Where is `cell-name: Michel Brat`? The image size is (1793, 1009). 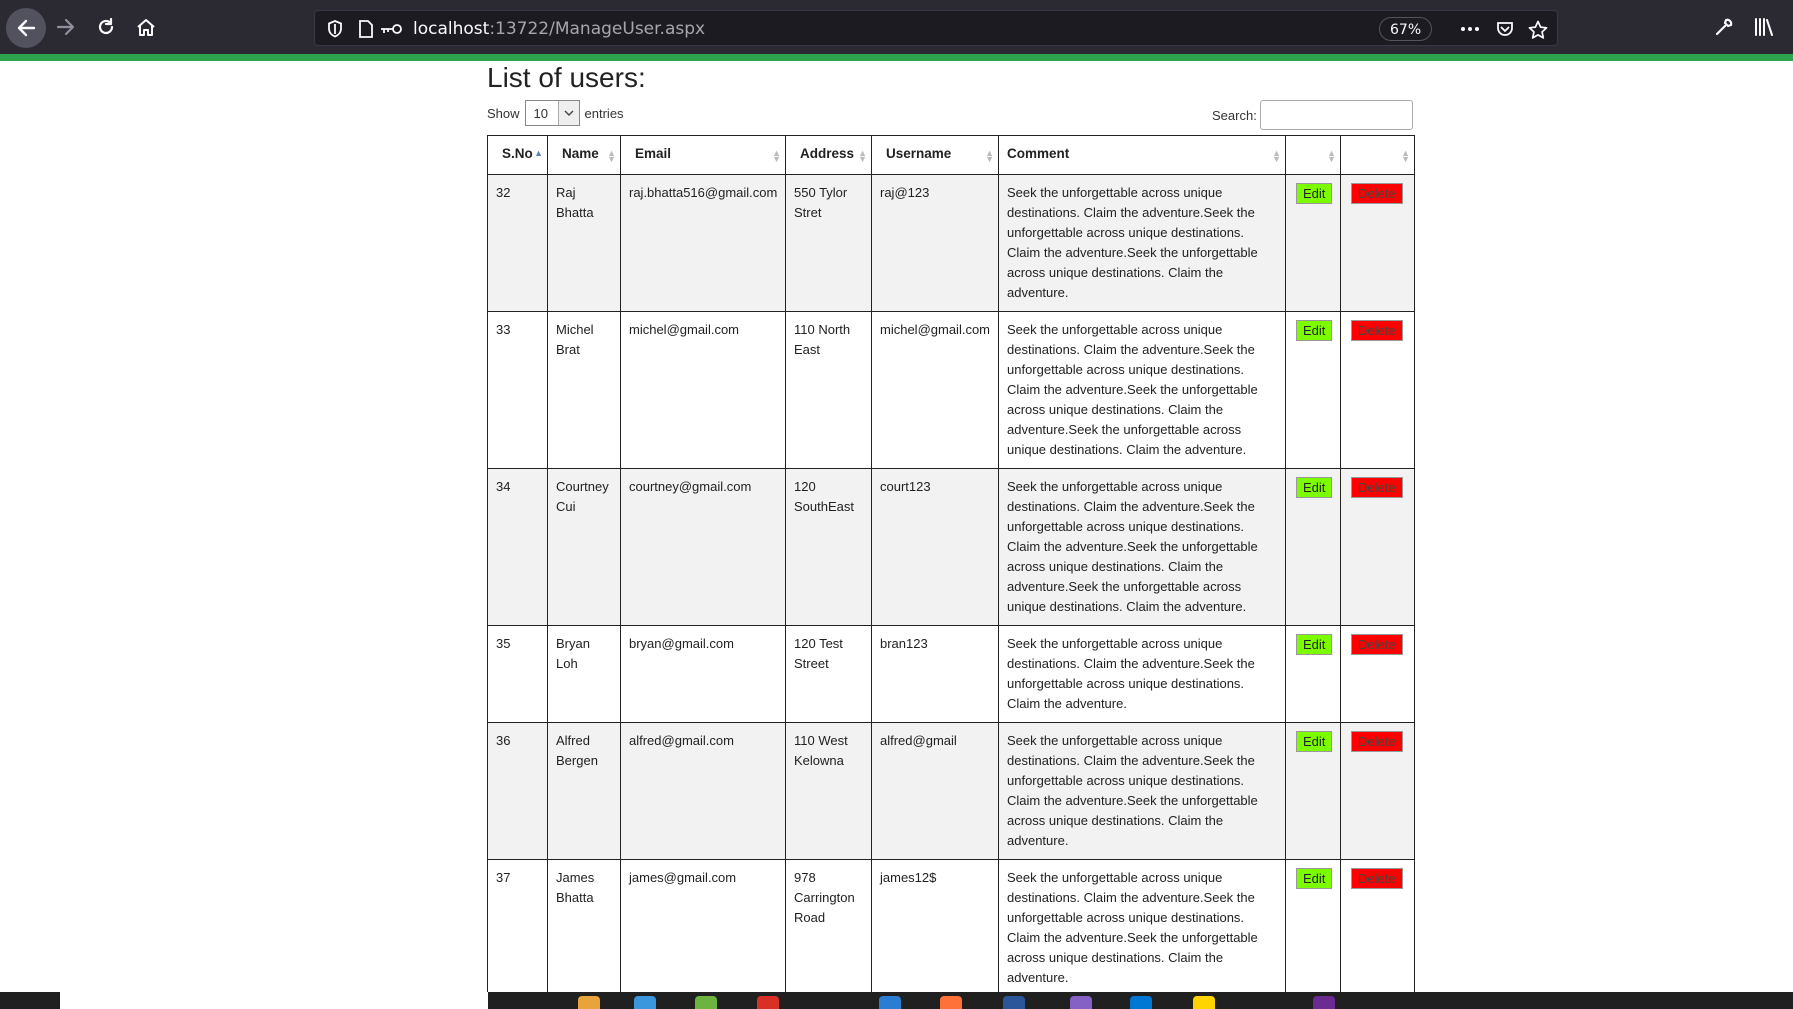
cell-name: Michel Brat is located at coordinates (584, 390).